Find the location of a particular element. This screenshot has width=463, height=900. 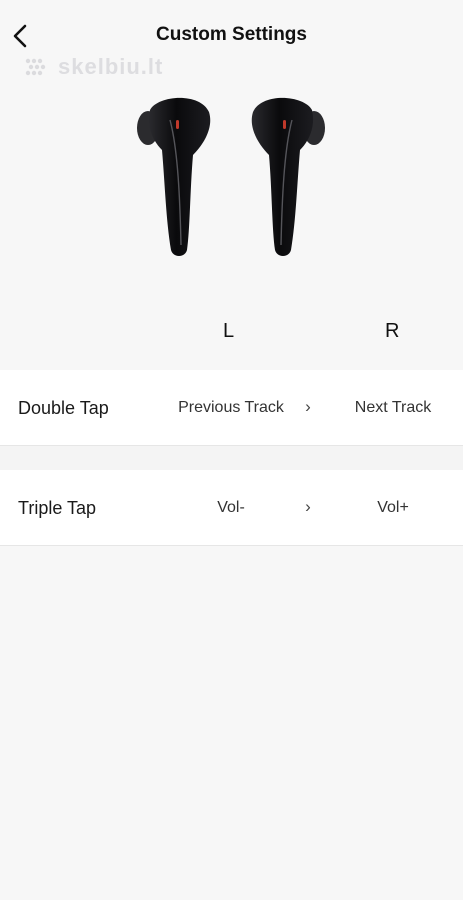

double-tap-right-action: Next Track is located at coordinates (393, 408).